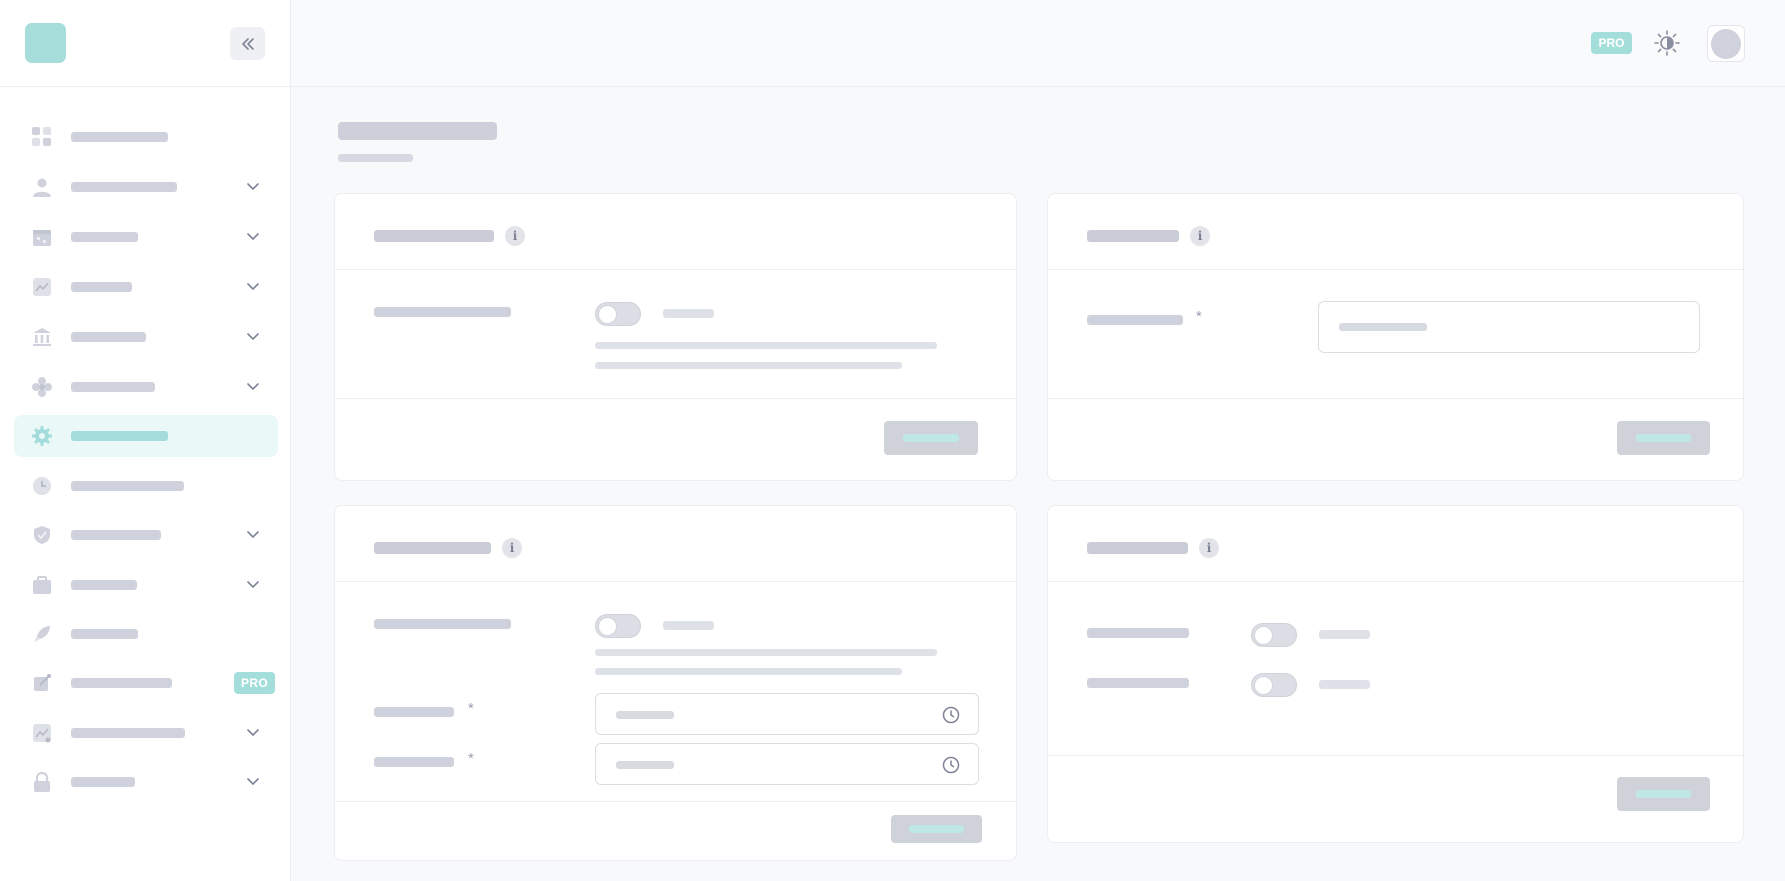 Image resolution: width=1785 pixels, height=881 pixels. Describe the element at coordinates (787, 764) in the screenshot. I see `end-time-input` at that location.